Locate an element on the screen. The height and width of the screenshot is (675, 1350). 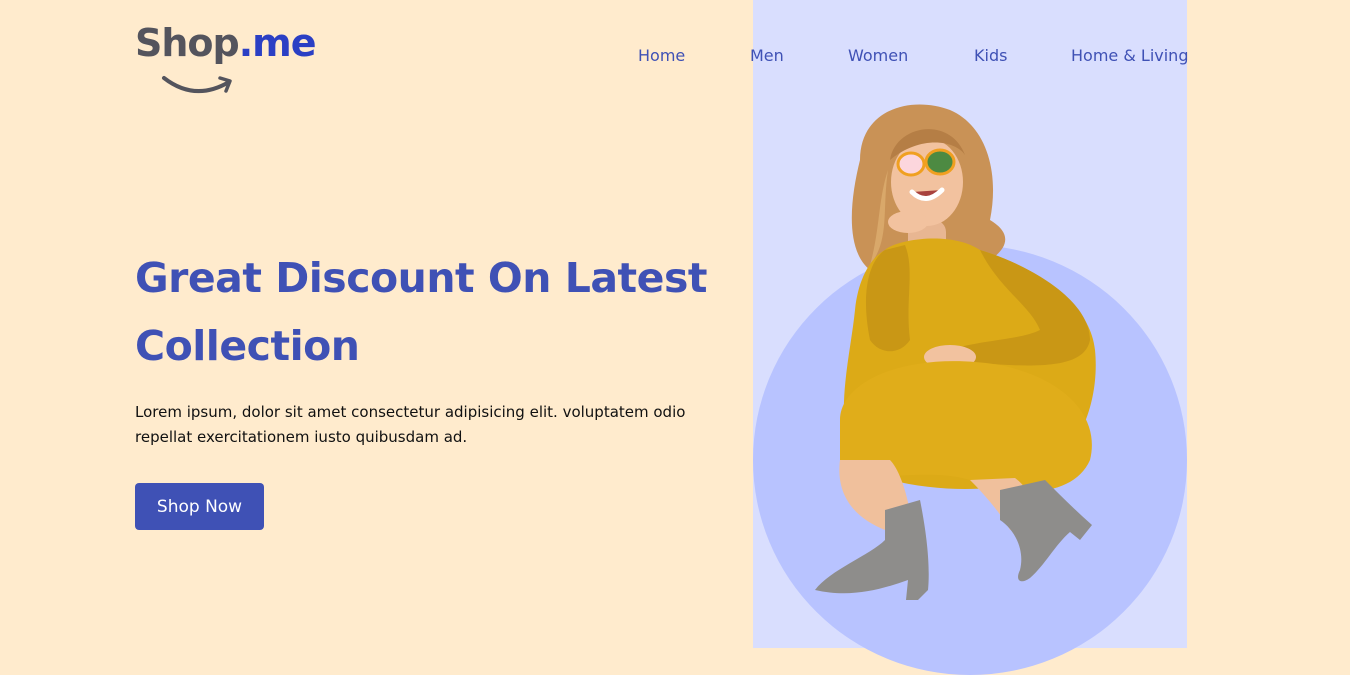
nav-item-men: Men is located at coordinates (767, 55).